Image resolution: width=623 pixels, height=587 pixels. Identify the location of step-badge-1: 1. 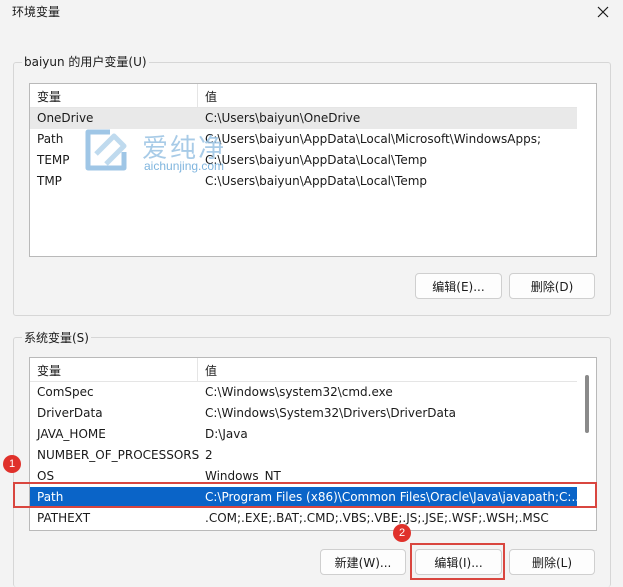
(12, 464).